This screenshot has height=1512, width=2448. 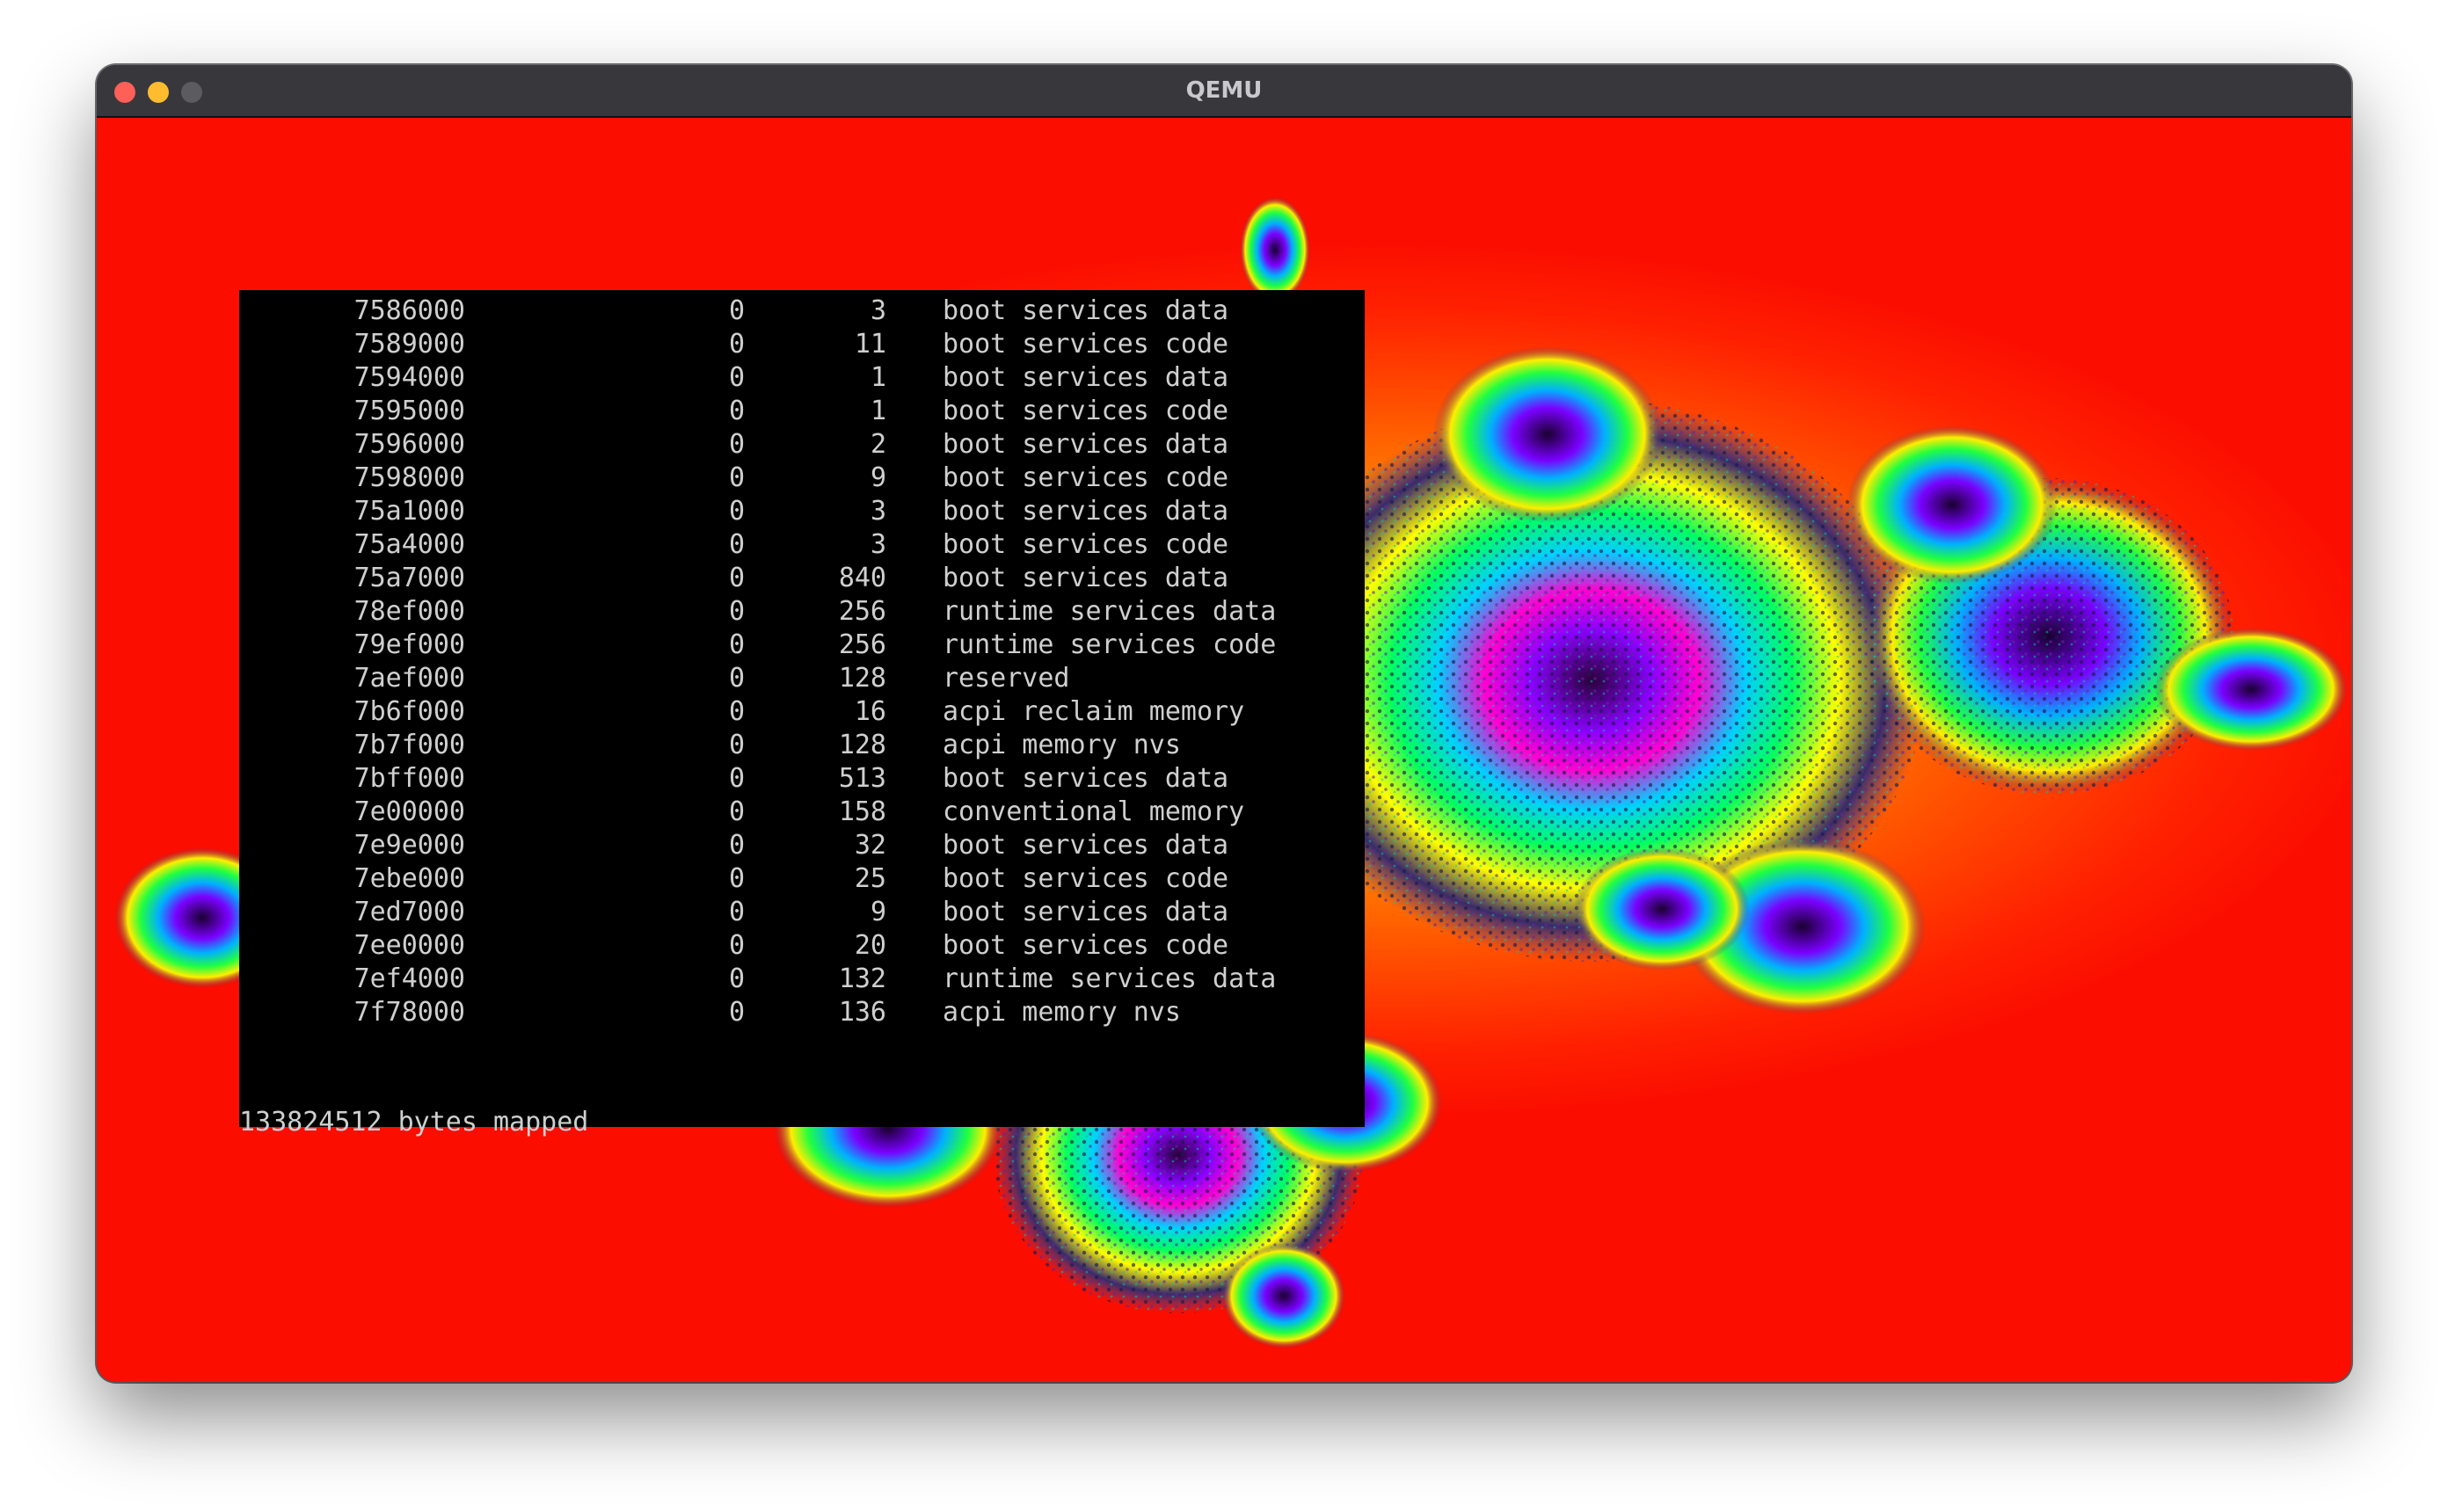 What do you see at coordinates (802, 345) in the screenshot?
I see `memory-map-row: 7589000 0 11 boot services code` at bounding box center [802, 345].